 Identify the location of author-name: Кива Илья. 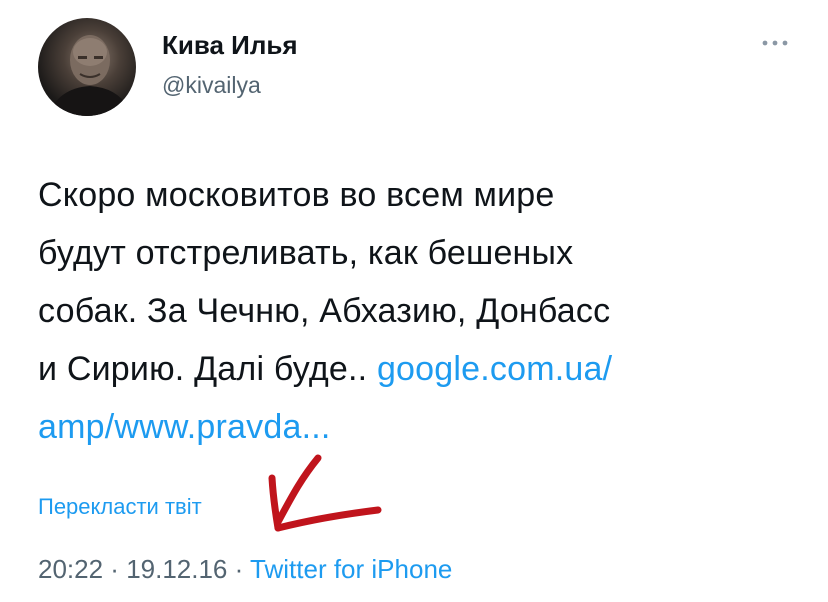
(230, 45).